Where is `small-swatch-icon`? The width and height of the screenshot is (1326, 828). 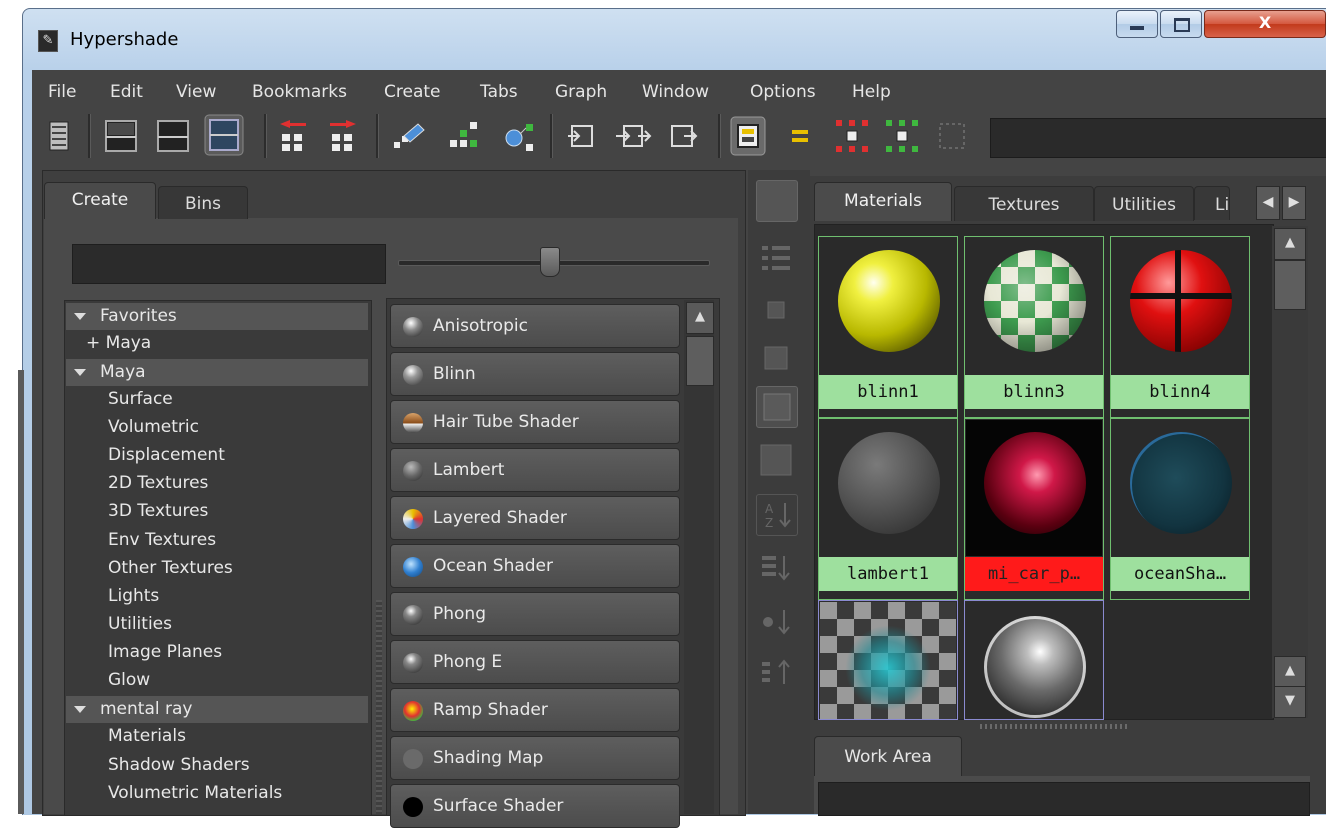
small-swatch-icon is located at coordinates (776, 310).